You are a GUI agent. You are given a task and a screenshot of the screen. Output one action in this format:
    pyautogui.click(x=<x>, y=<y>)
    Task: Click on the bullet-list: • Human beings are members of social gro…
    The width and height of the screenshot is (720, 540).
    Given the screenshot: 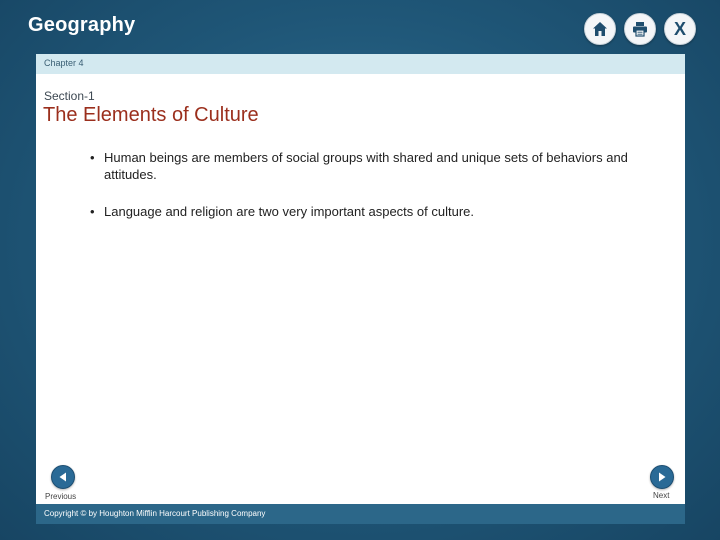 What is the action you would take?
    pyautogui.click(x=375, y=194)
    